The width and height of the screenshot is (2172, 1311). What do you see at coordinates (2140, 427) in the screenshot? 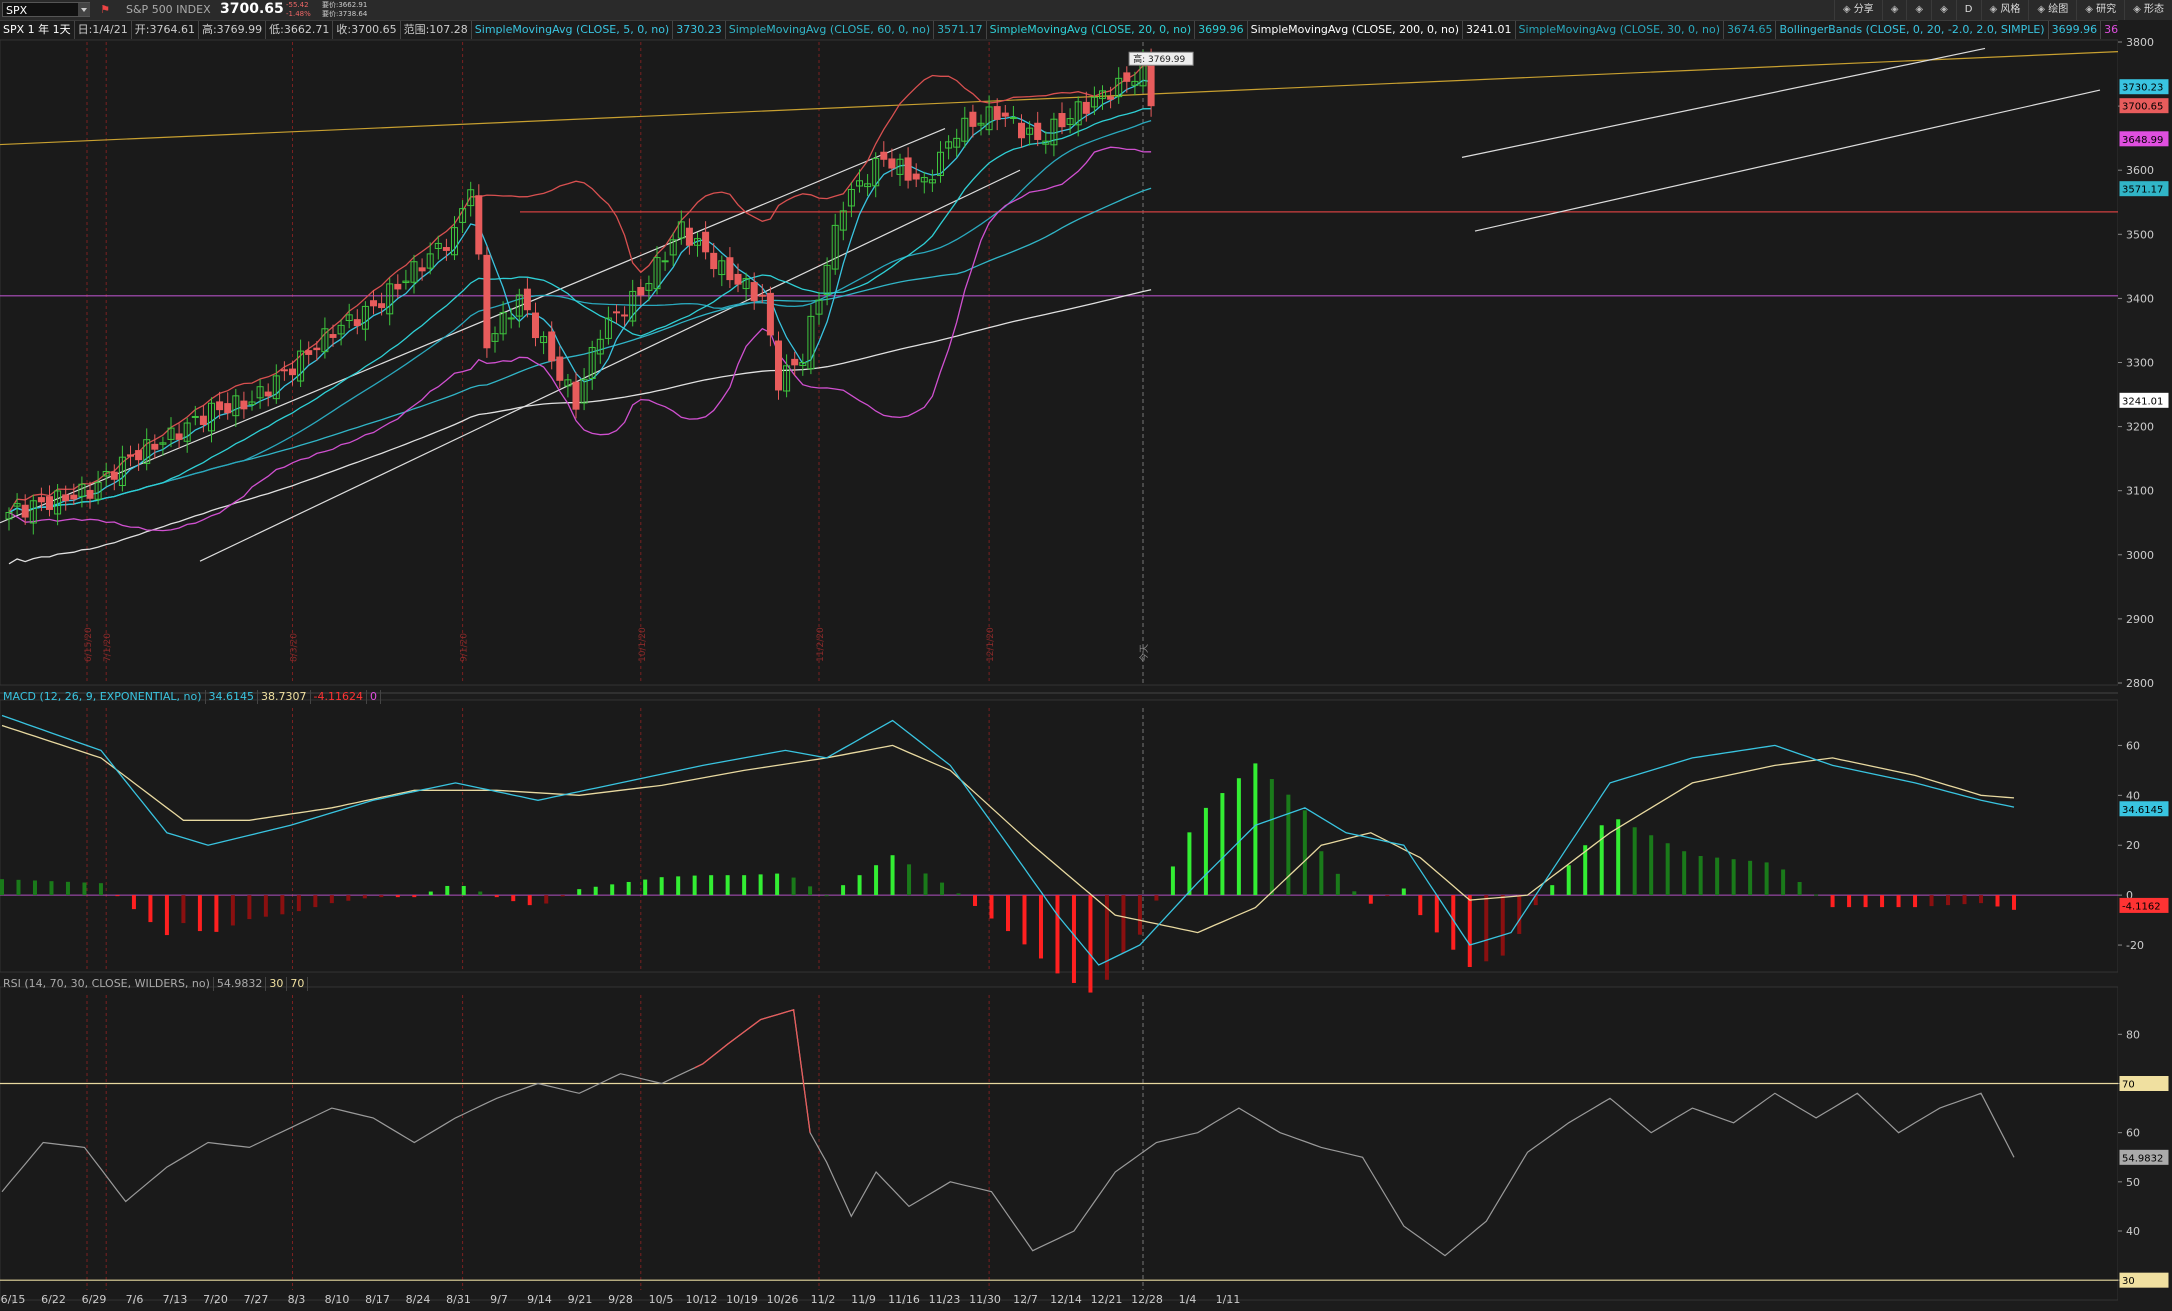
I see `price-tick-label: 3200` at bounding box center [2140, 427].